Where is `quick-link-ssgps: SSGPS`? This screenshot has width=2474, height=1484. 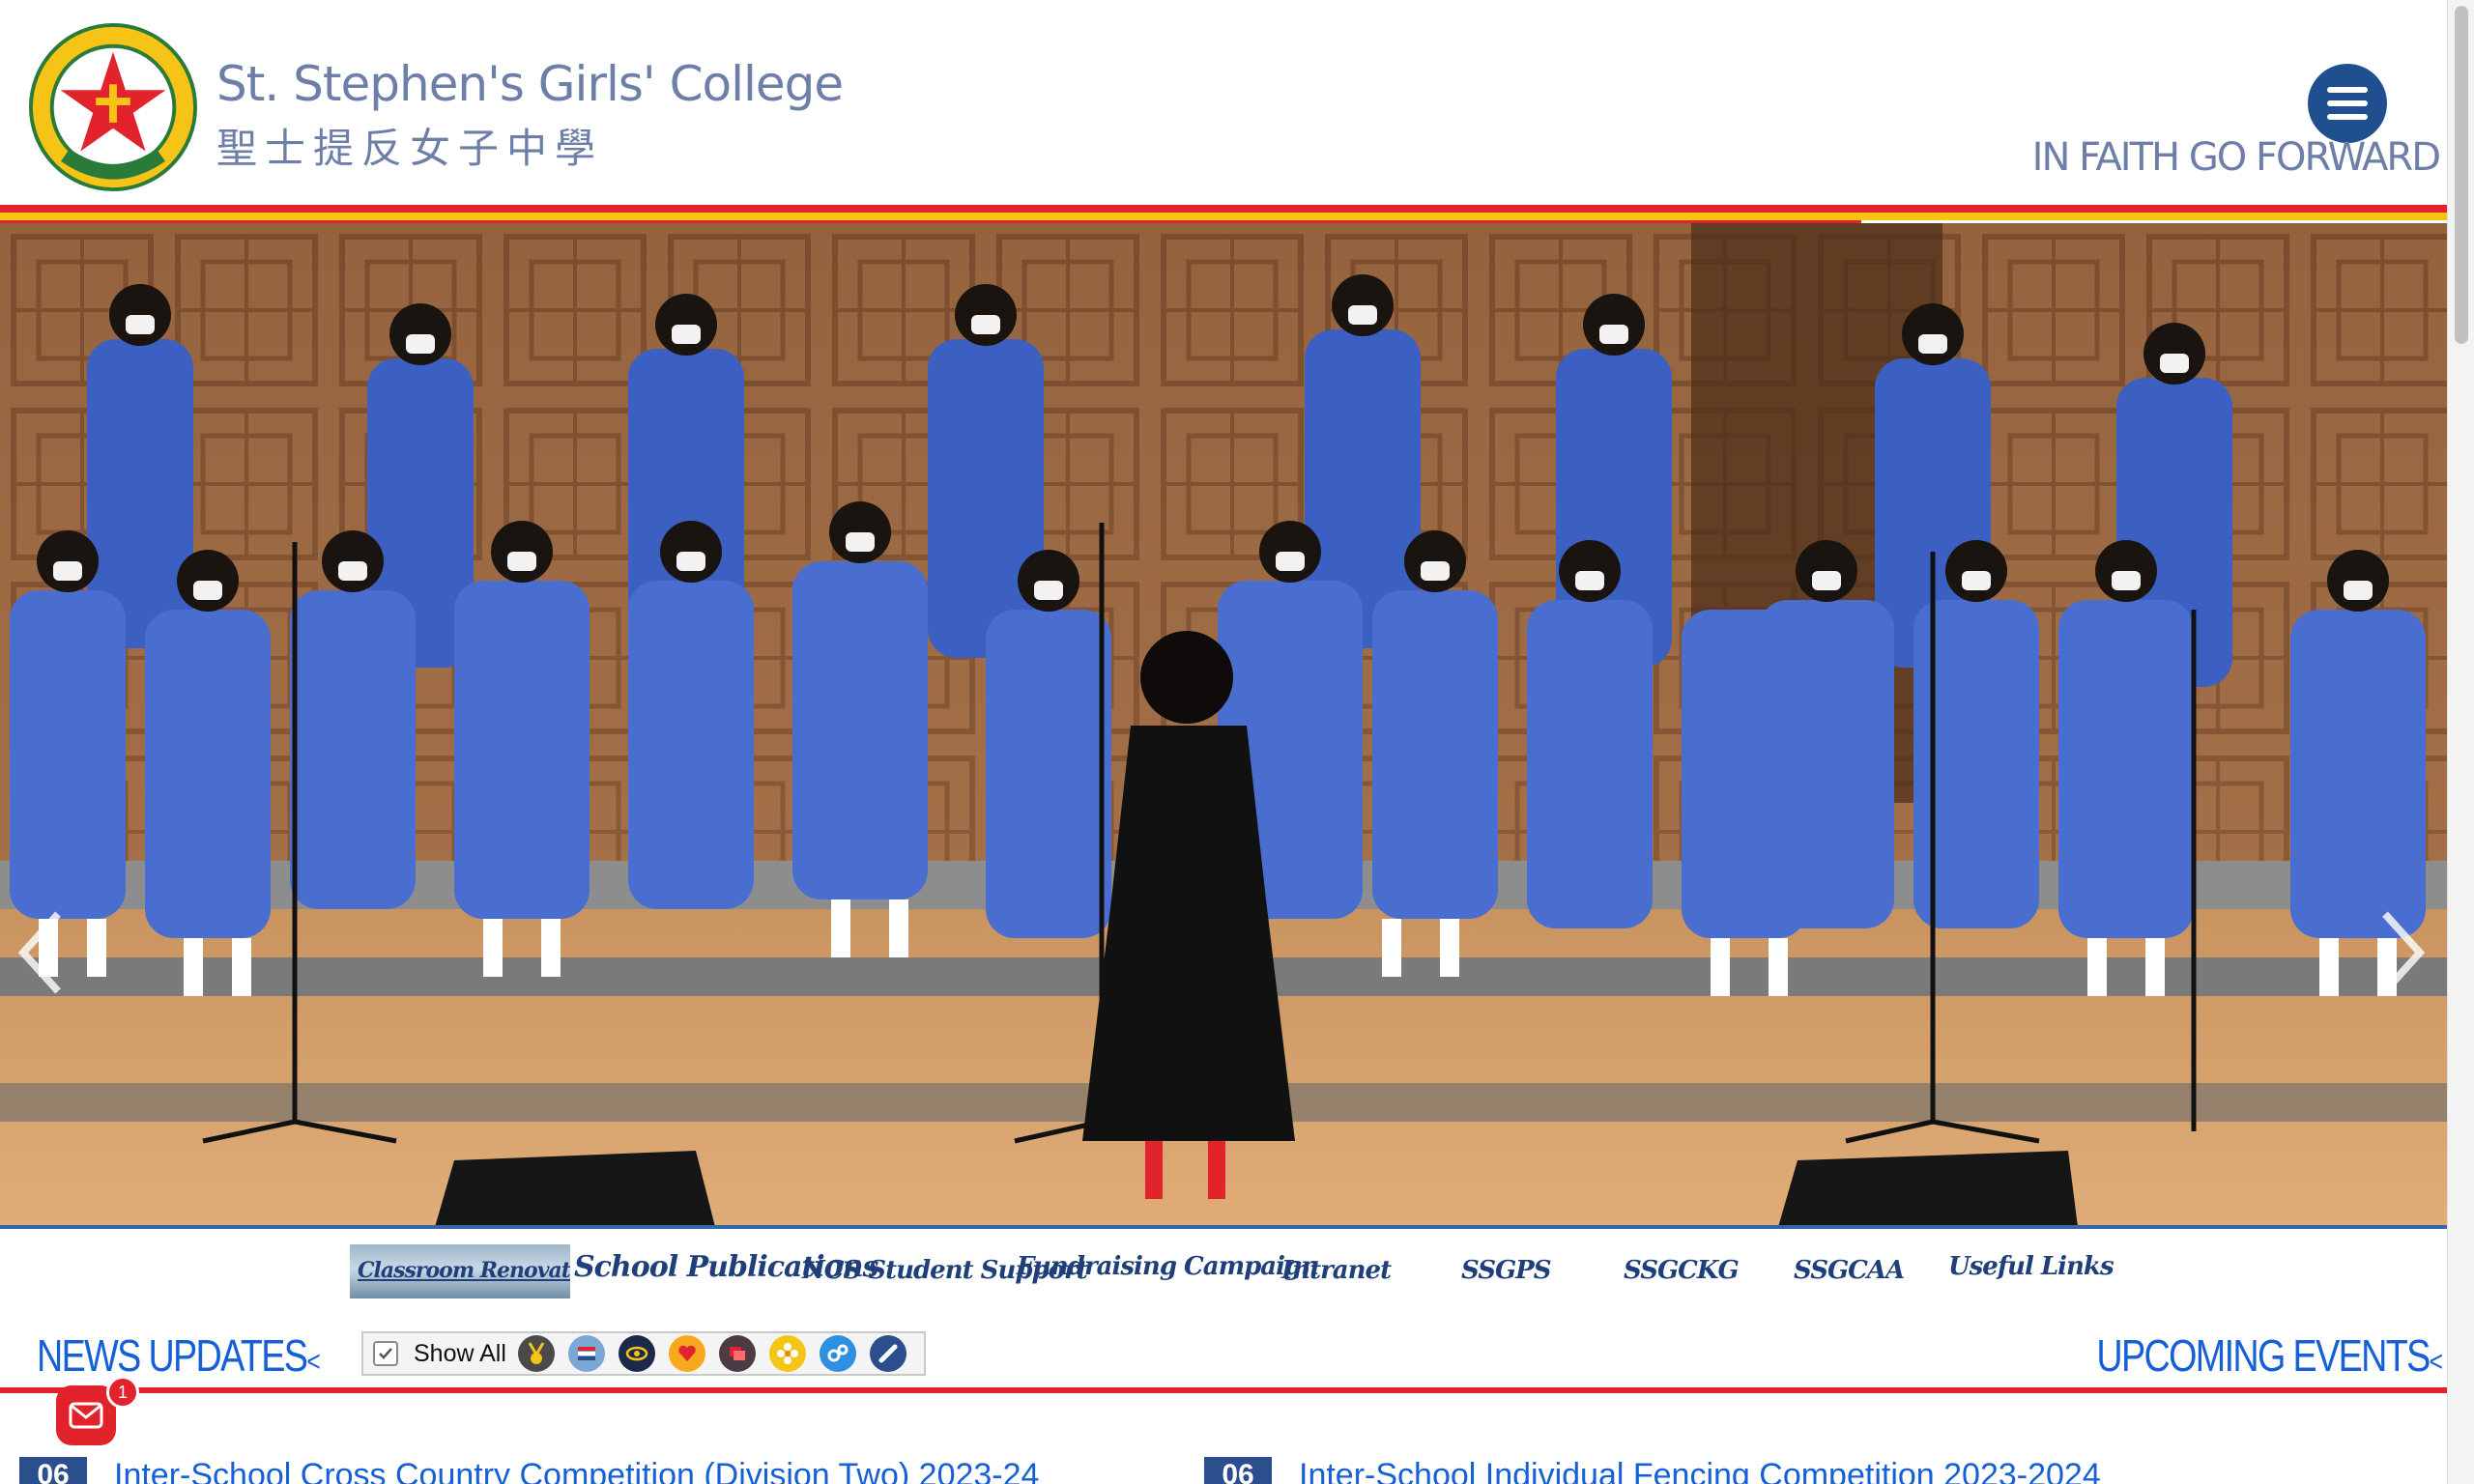
quick-link-ssgps: SSGPS is located at coordinates (1506, 1271).